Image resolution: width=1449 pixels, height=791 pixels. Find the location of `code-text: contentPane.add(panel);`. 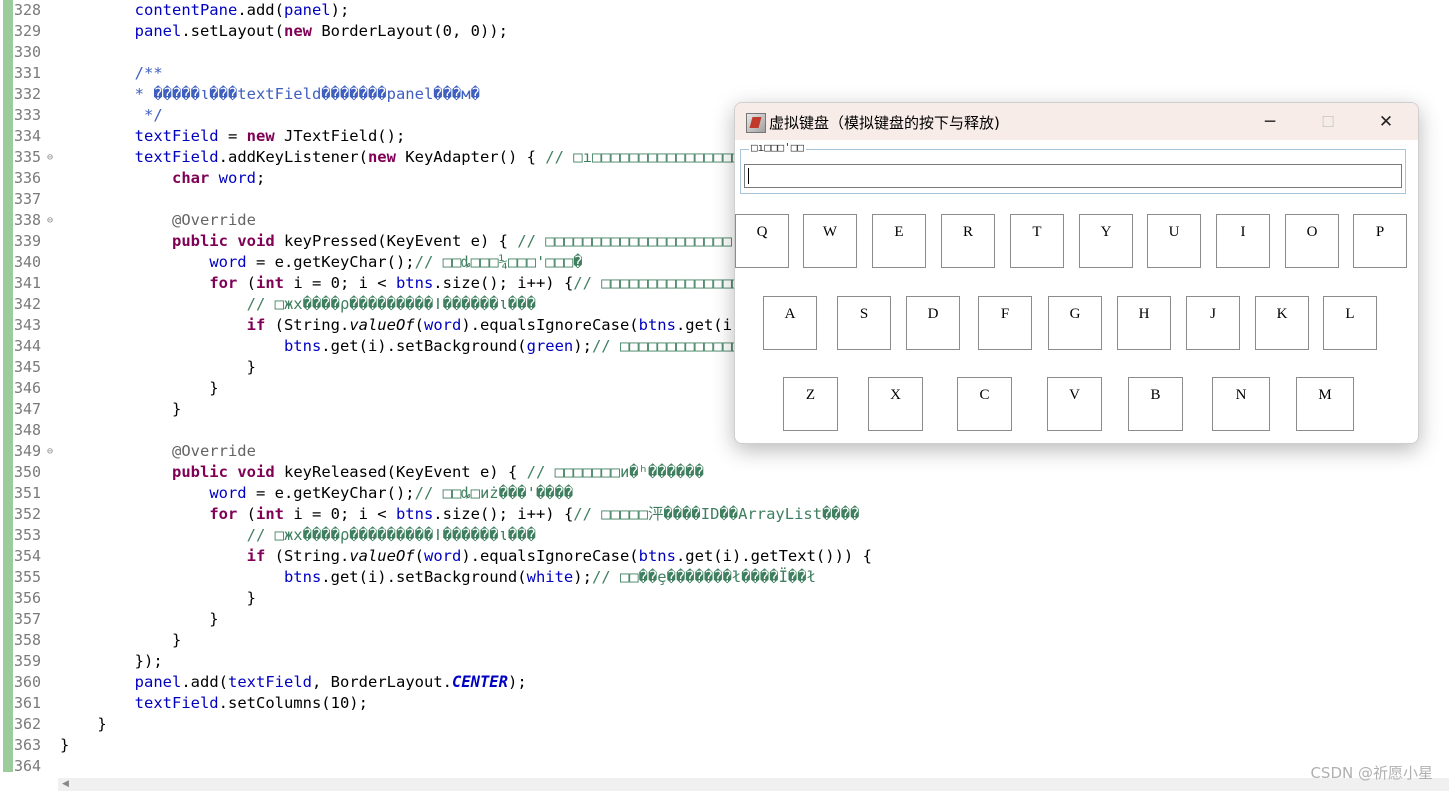

code-text: contentPane.add(panel); is located at coordinates (242, 10).